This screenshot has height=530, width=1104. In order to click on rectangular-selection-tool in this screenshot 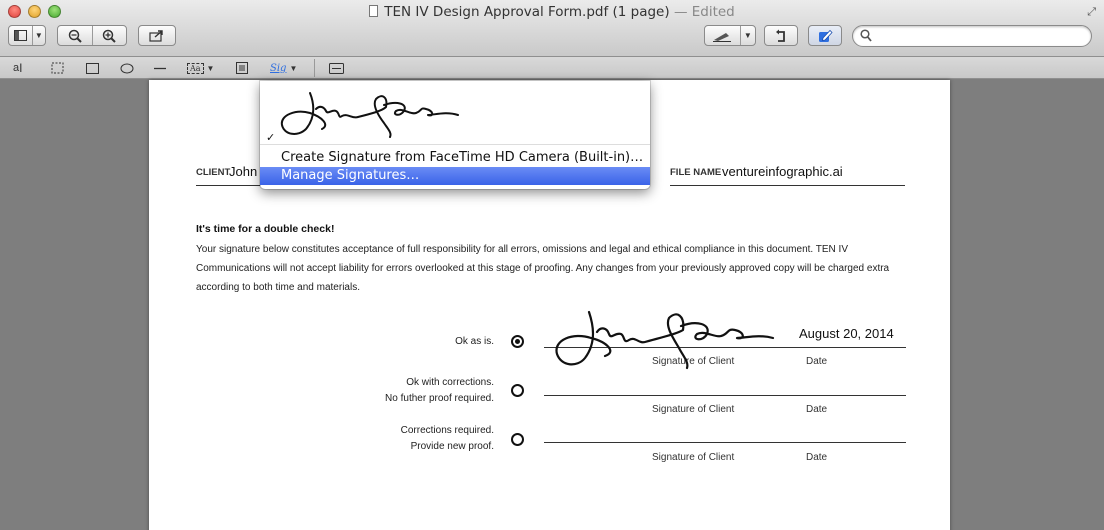, I will do `click(57, 68)`.